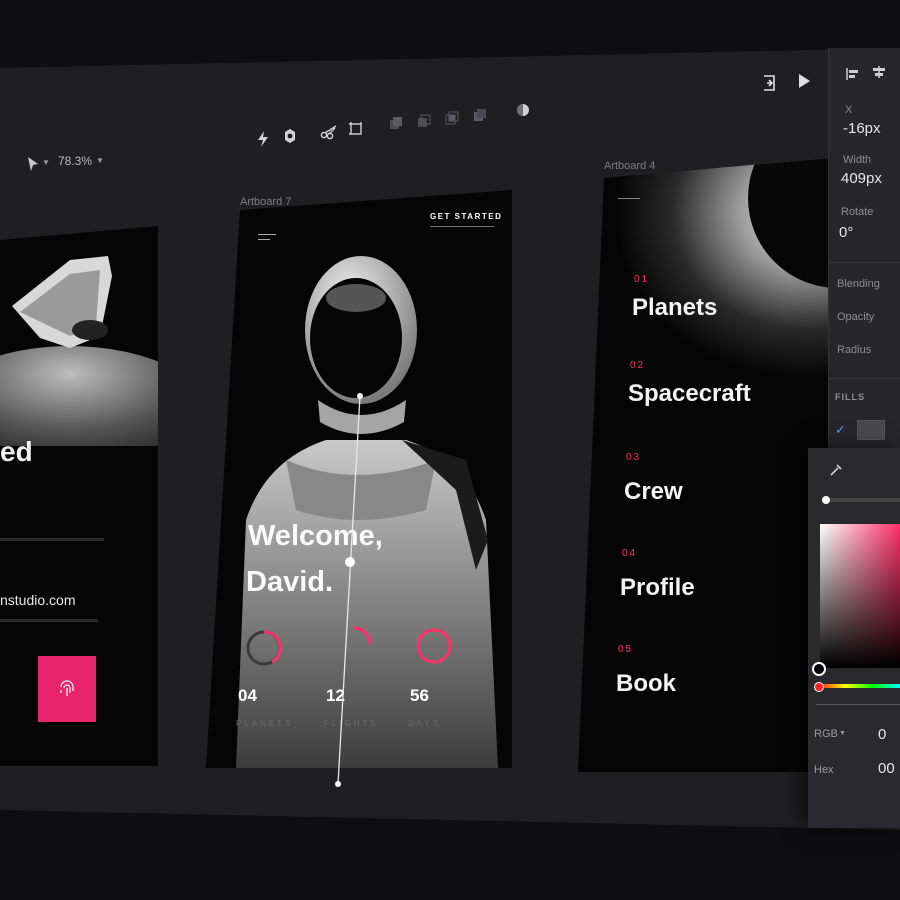  I want to click on opacity-label: Opacity, so click(856, 317).